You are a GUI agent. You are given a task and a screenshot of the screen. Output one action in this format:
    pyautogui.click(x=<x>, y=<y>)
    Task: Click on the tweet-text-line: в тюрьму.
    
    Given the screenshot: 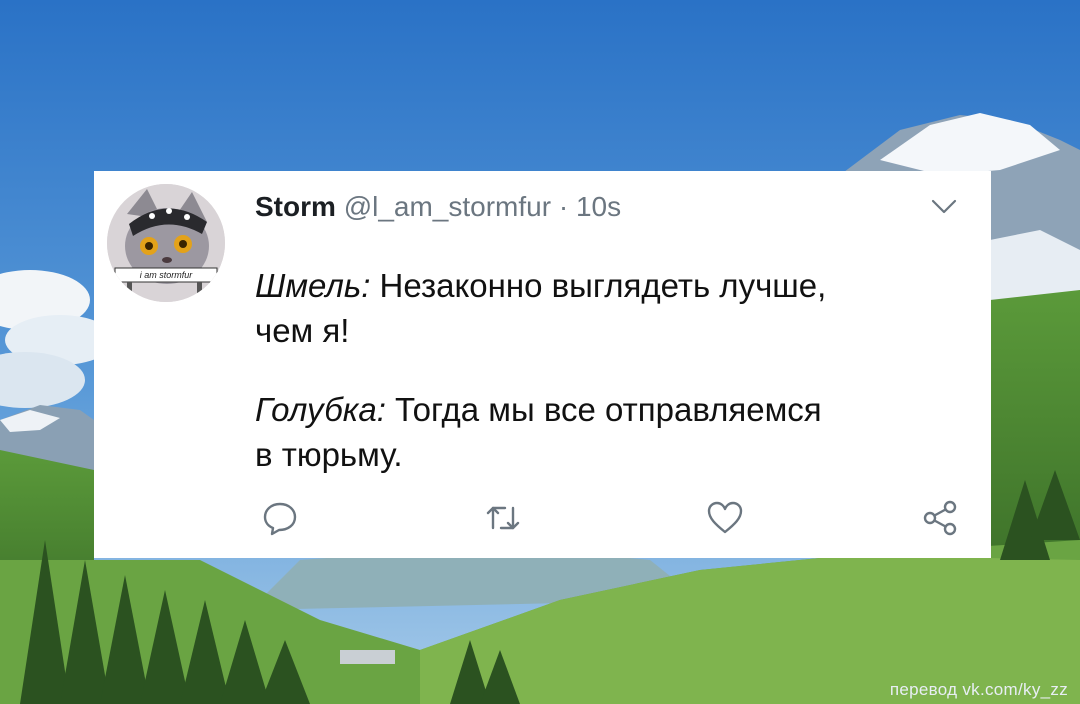 What is the action you would take?
    pyautogui.click(x=329, y=455)
    